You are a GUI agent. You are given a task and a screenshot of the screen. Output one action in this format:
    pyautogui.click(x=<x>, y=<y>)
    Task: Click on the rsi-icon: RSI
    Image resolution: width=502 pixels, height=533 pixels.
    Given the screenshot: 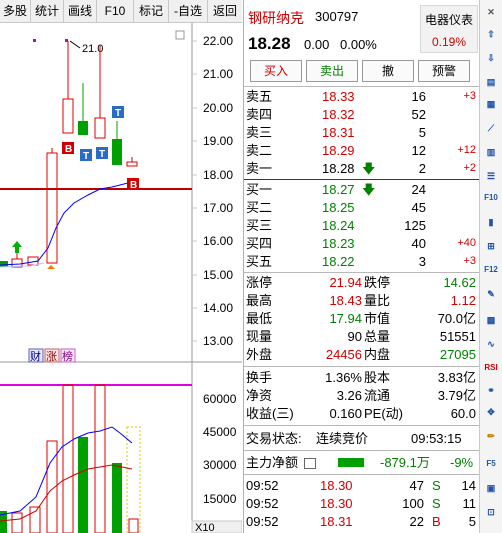 What is the action you would take?
    pyautogui.click(x=491, y=368)
    